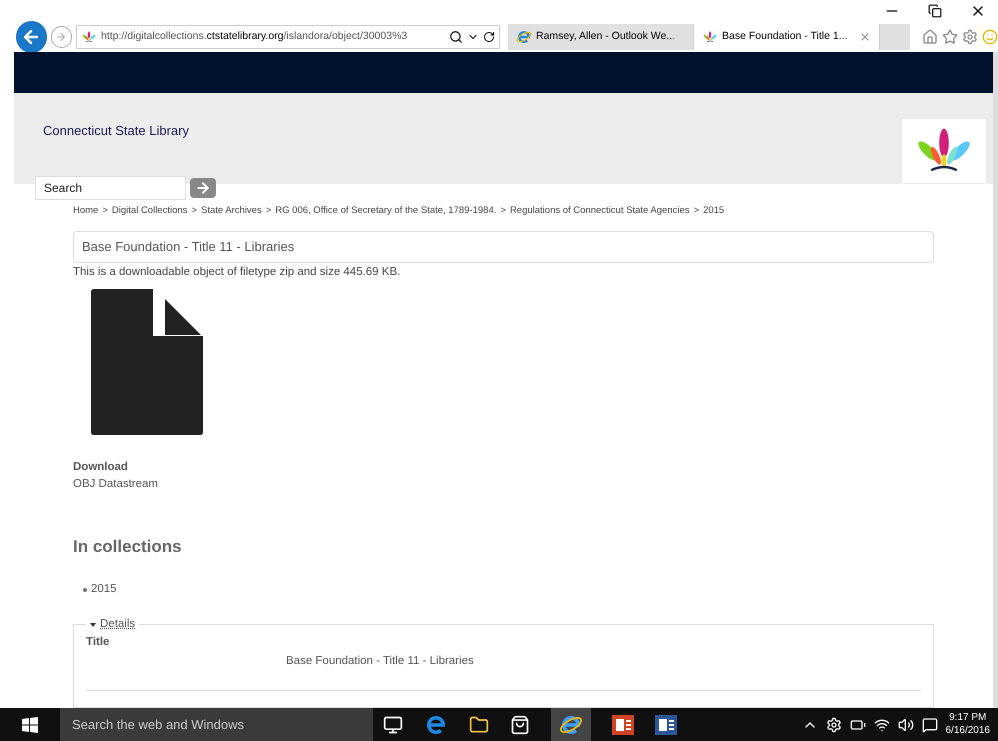 Image resolution: width=998 pixels, height=741 pixels. I want to click on document-icon, so click(147, 362).